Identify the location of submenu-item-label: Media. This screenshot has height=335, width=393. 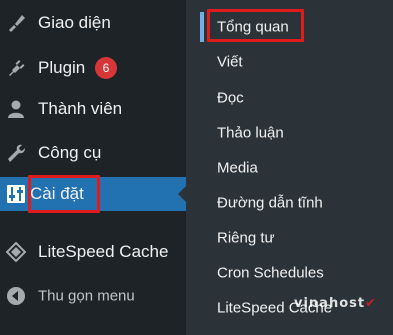
(237, 168).